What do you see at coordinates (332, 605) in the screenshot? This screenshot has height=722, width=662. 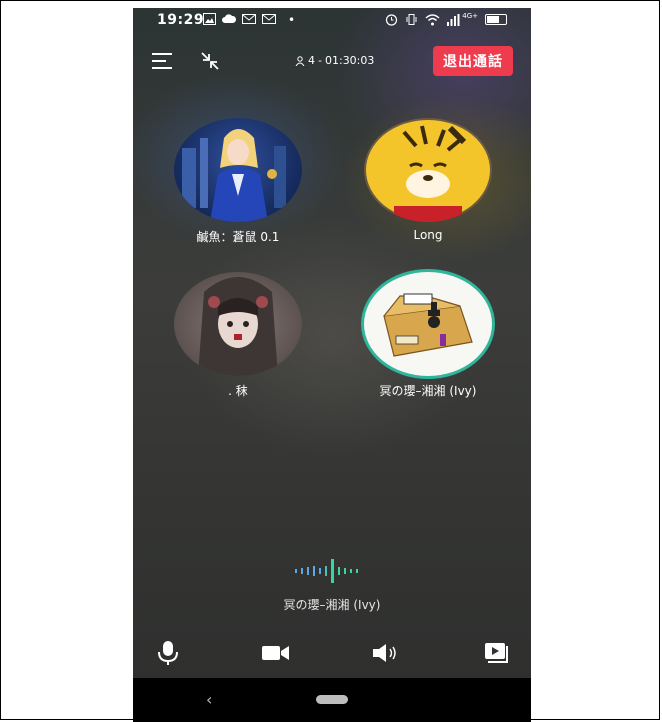 I see `active-speaker-name: 冥の瓔–湘湘 (Ivy)` at bounding box center [332, 605].